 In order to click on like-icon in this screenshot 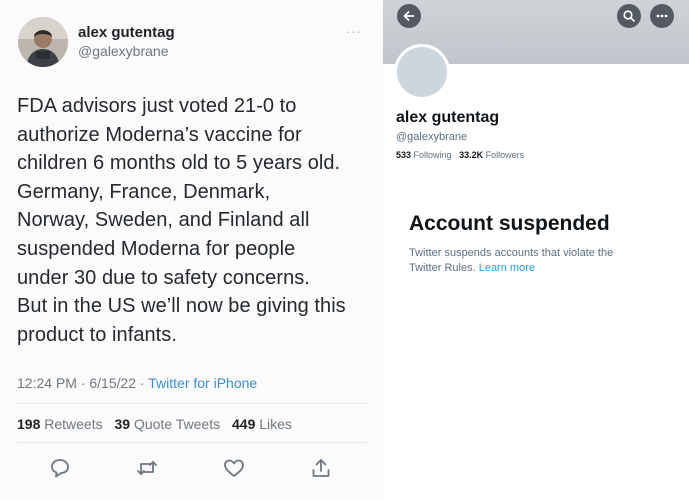, I will do `click(234, 468)`.